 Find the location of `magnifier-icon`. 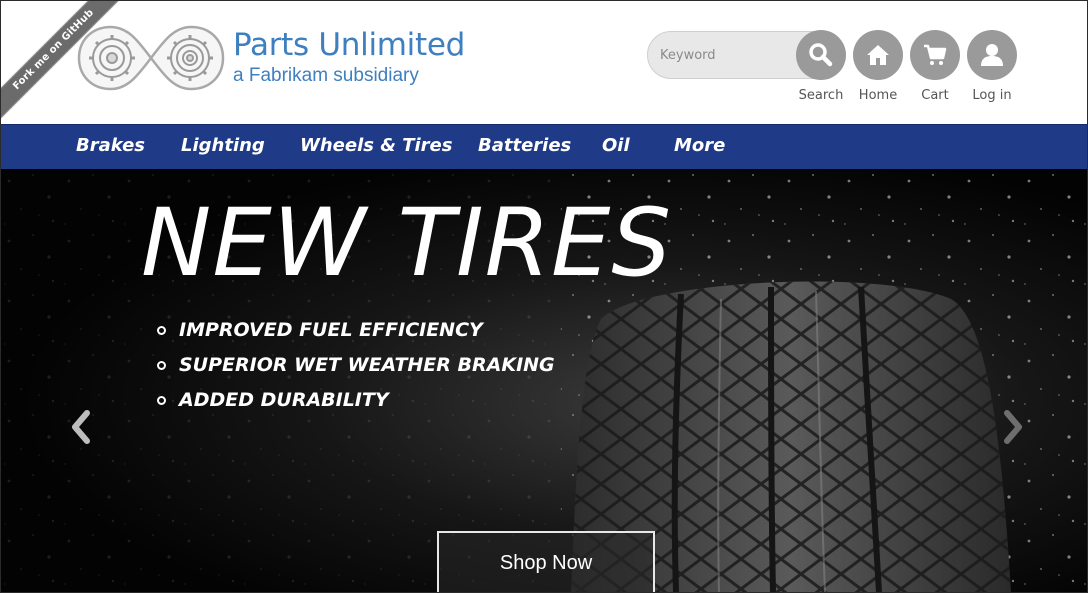

magnifier-icon is located at coordinates (821, 55).